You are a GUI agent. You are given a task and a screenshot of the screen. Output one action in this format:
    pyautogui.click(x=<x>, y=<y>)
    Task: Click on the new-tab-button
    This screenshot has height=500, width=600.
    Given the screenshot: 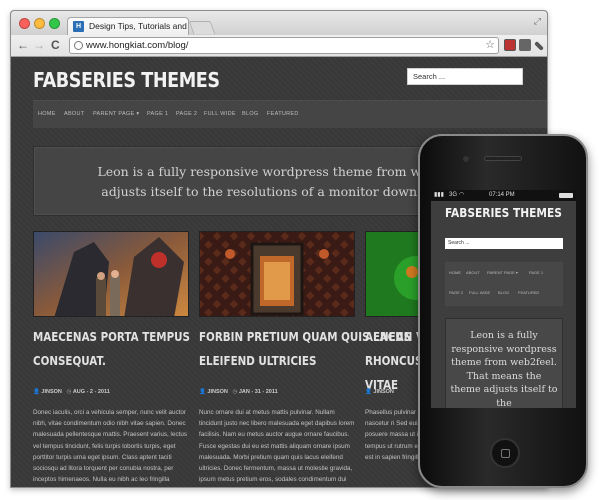 What is the action you would take?
    pyautogui.click(x=202, y=27)
    